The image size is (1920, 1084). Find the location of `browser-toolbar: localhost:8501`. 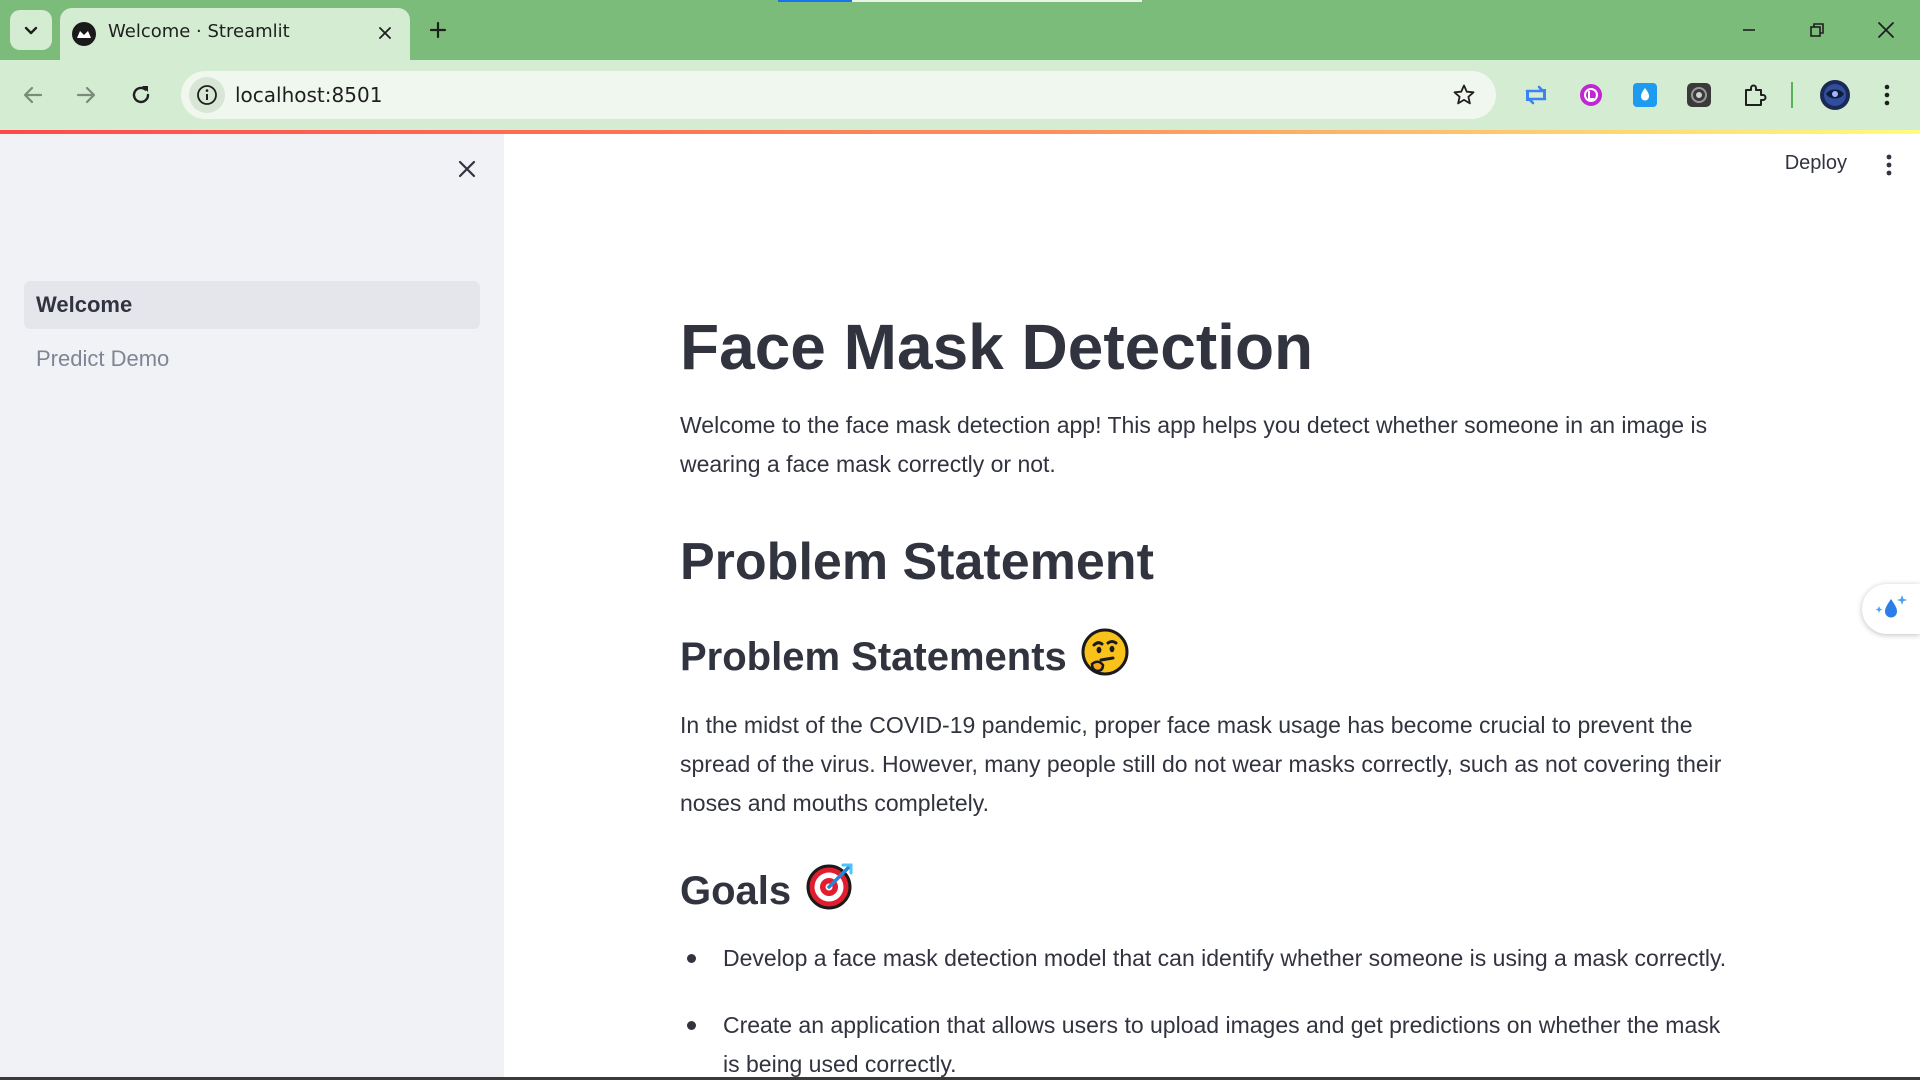

browser-toolbar: localhost:8501 is located at coordinates (960, 95).